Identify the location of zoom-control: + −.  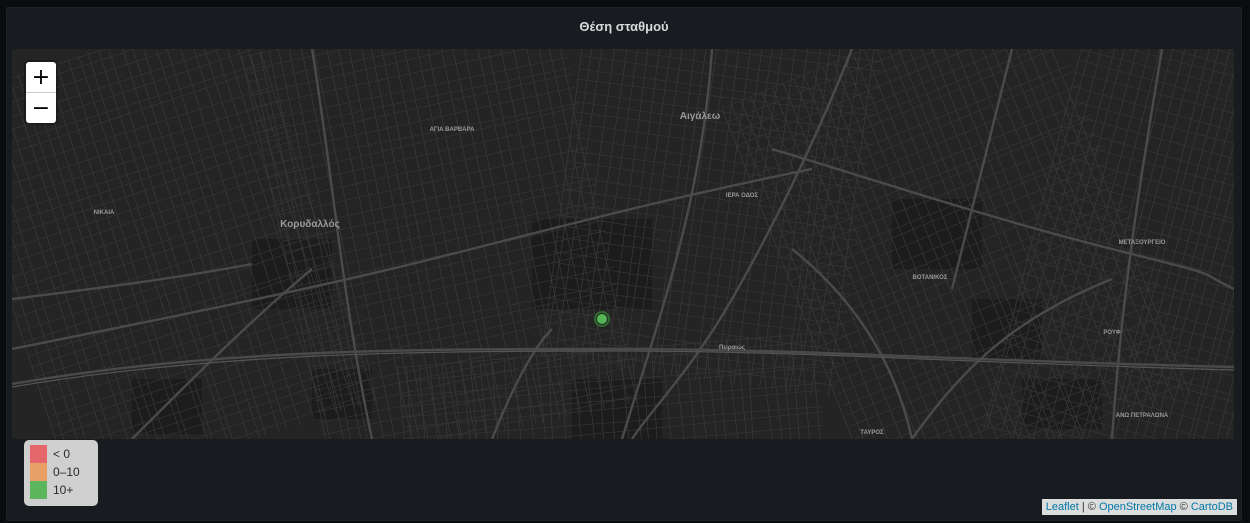
(41, 92).